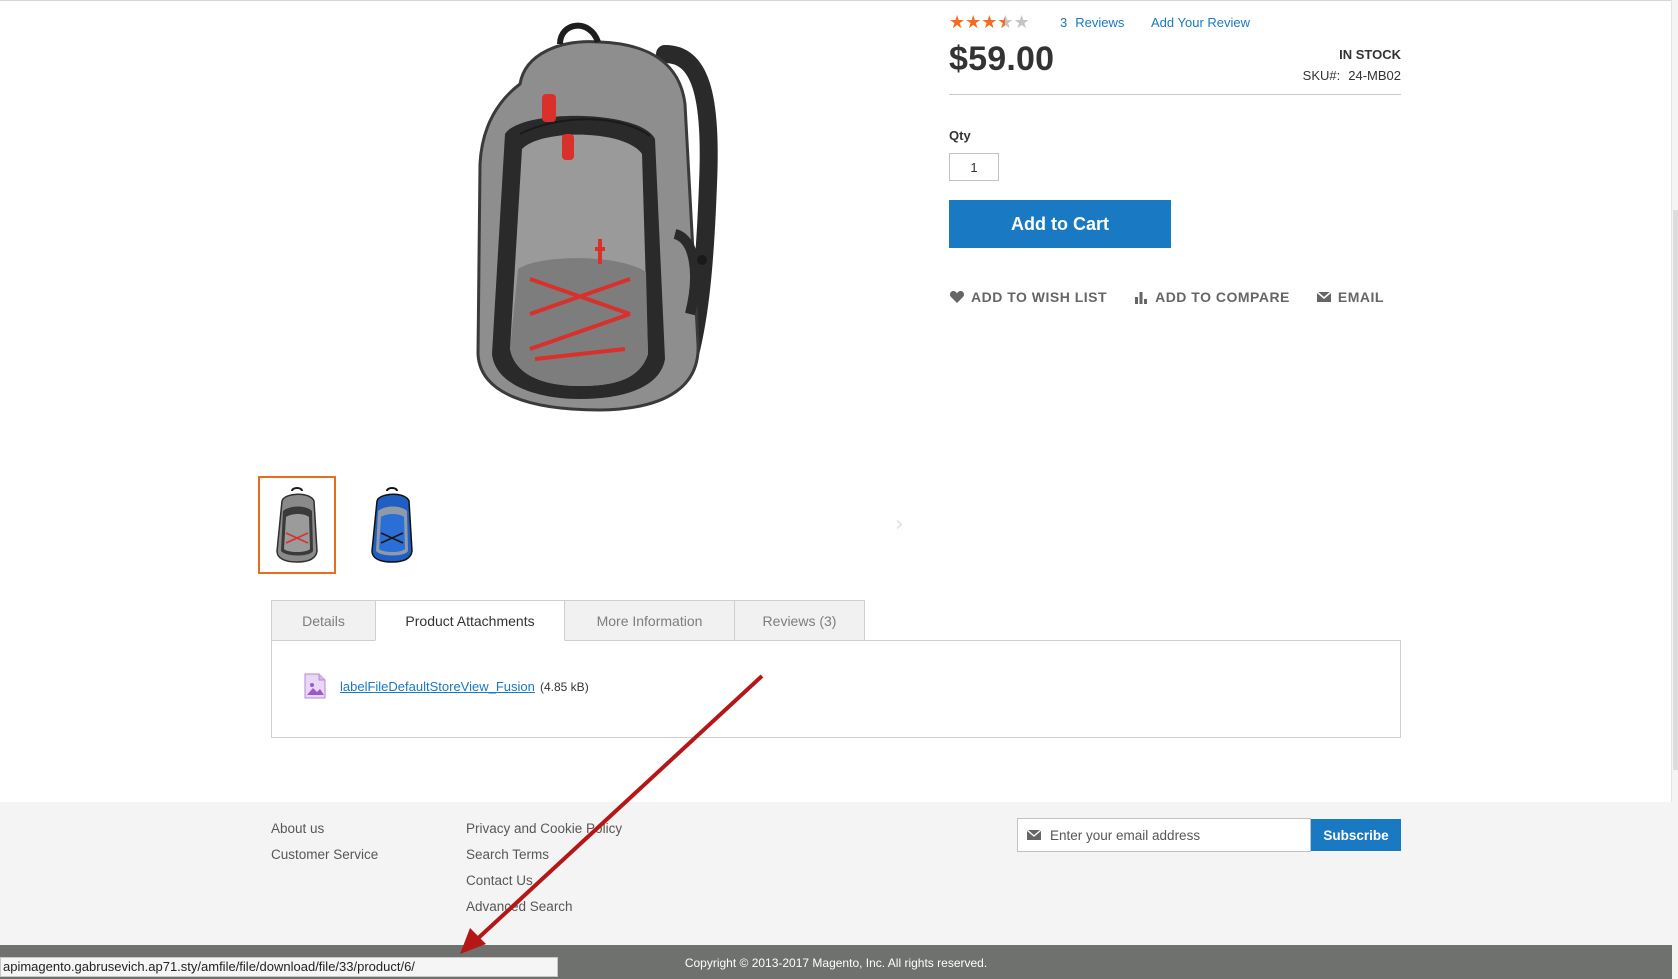 Image resolution: width=1678 pixels, height=979 pixels. Describe the element at coordinates (324, 855) in the screenshot. I see `footer-link-customer-service: Customer Service` at that location.